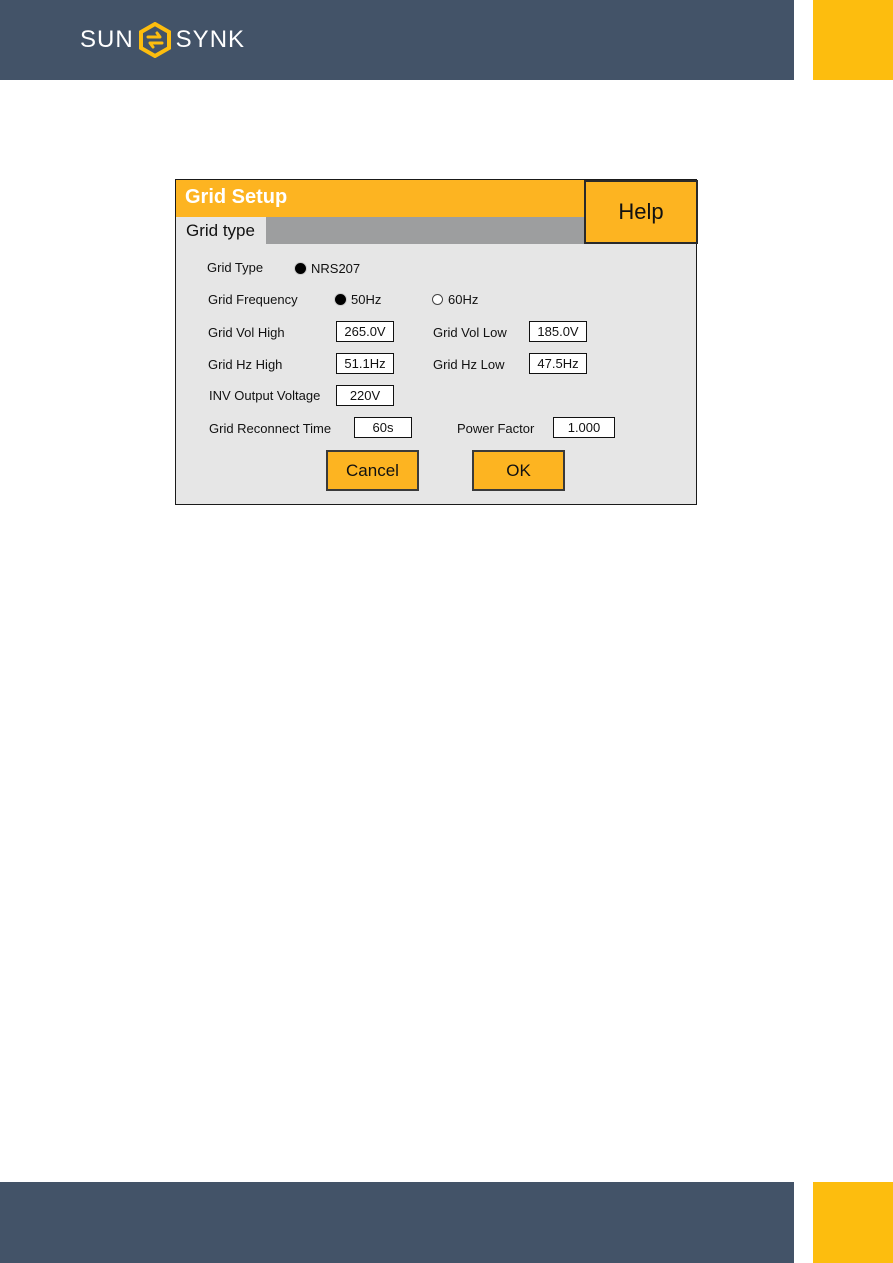  What do you see at coordinates (246, 332) in the screenshot?
I see `grid-vol-high-label: Grid Vol High` at bounding box center [246, 332].